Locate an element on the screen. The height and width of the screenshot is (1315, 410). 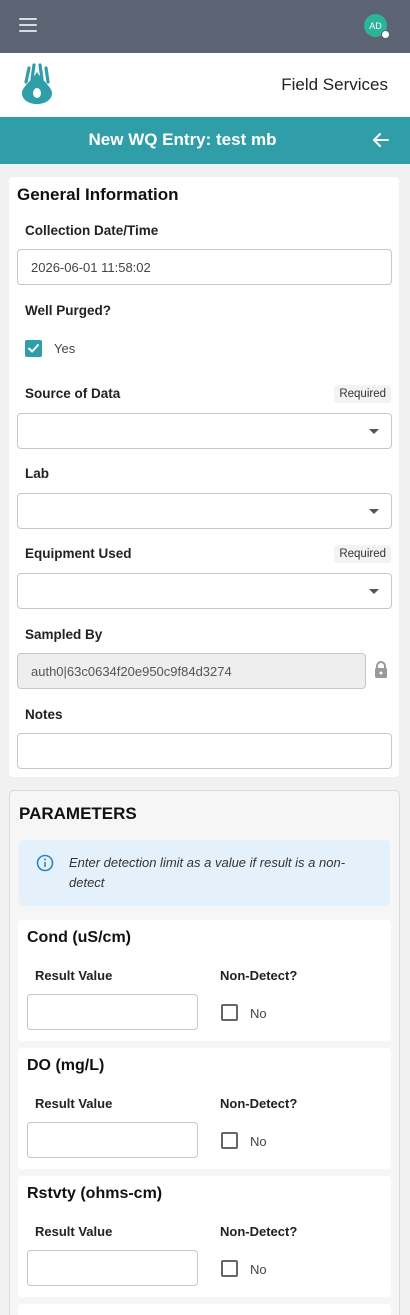
well-purged-checkbox is located at coordinates (33, 348).